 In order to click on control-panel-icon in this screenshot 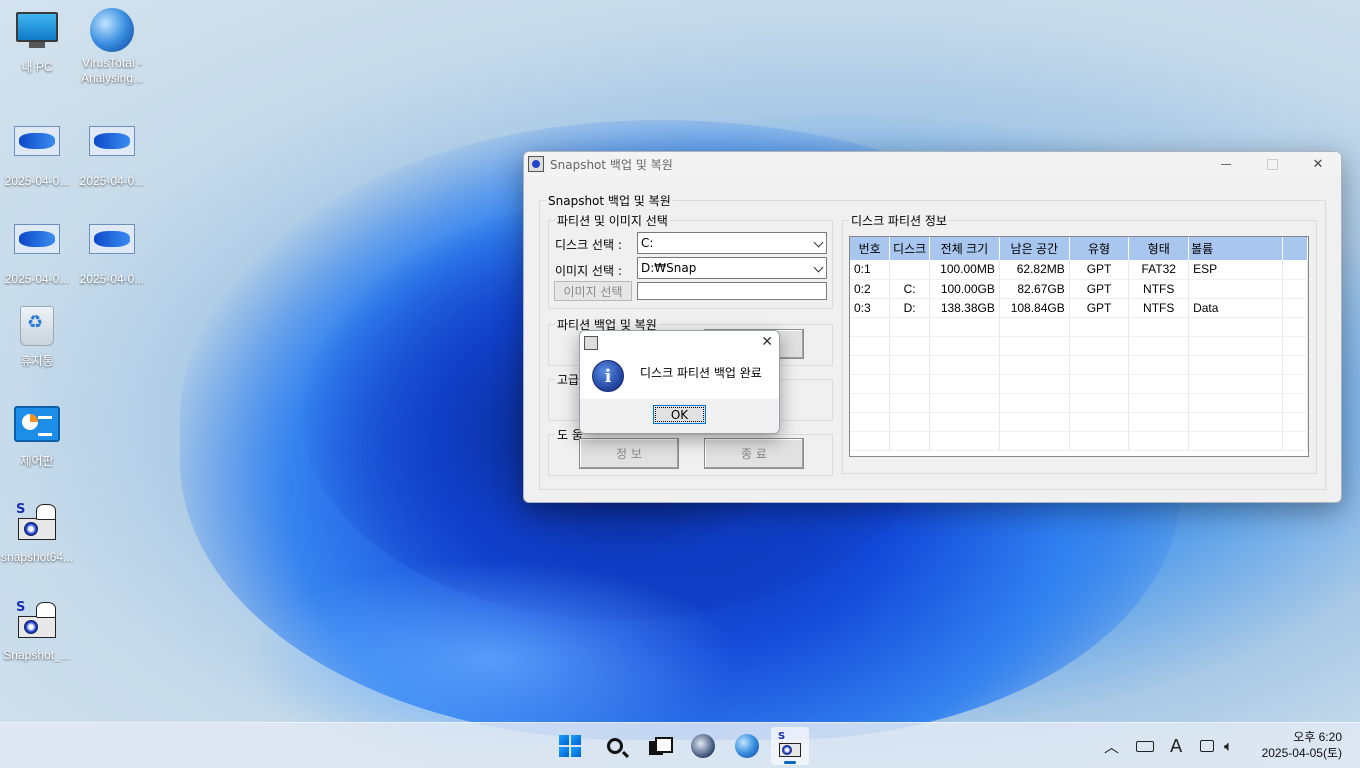, I will do `click(37, 428)`.